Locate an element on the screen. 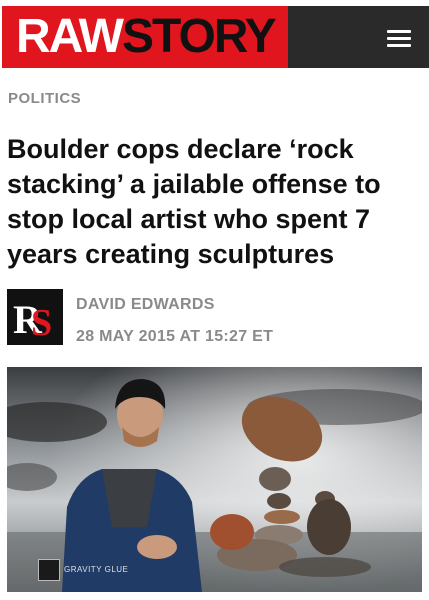  watermark-text: GRAVITY GLUE is located at coordinates (96, 569).